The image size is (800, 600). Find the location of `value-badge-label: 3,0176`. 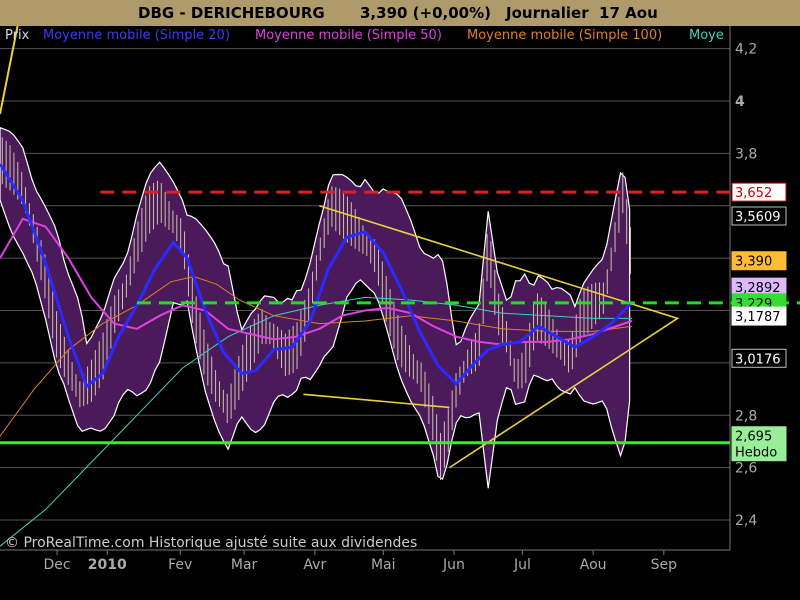

value-badge-label: 3,0176 is located at coordinates (758, 359).